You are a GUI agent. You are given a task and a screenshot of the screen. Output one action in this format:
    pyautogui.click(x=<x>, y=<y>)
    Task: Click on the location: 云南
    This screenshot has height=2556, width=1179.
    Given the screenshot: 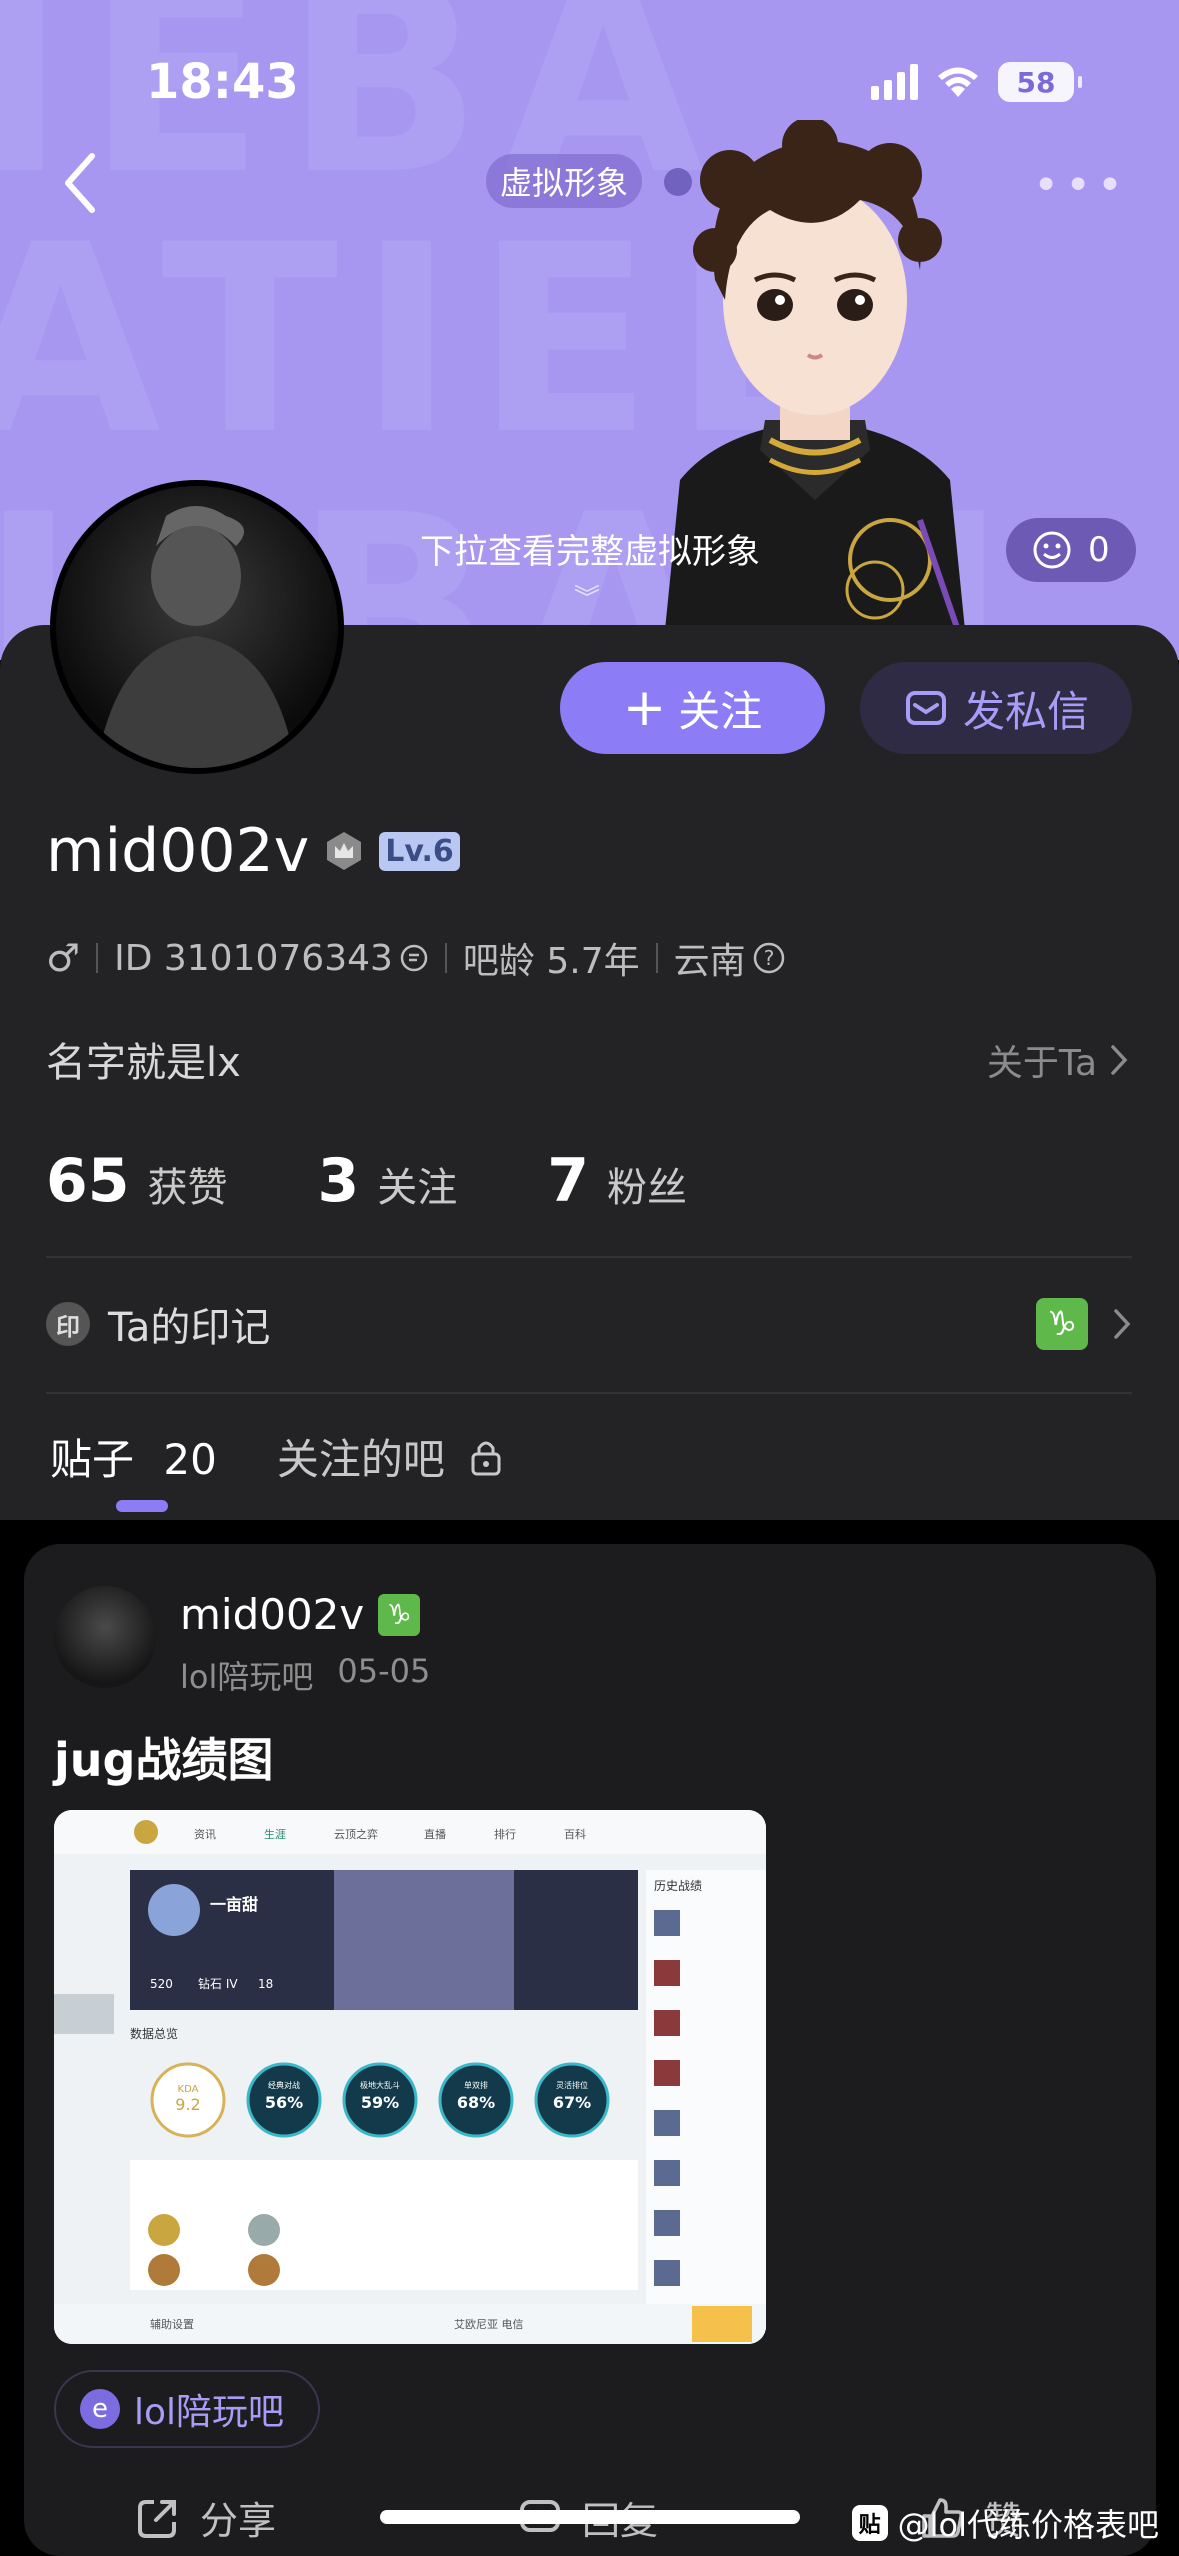 What is the action you would take?
    pyautogui.click(x=709, y=961)
    